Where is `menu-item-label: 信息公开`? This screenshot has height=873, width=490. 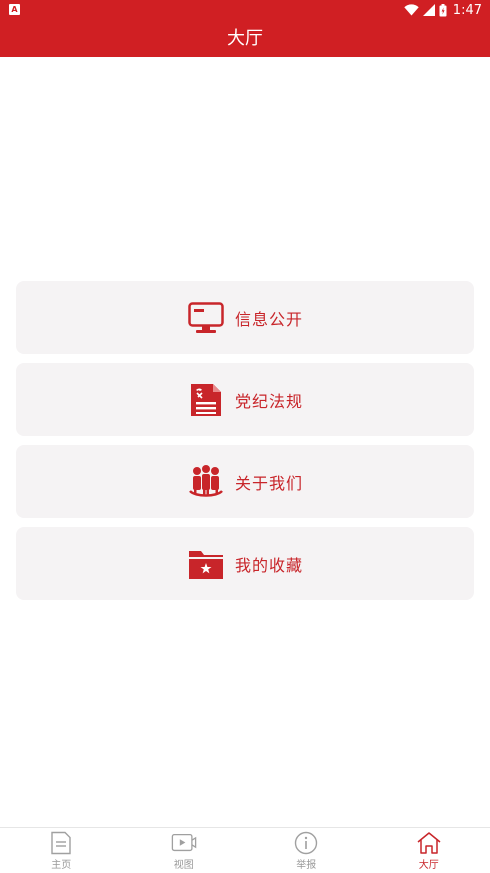
menu-item-label: 信息公开 is located at coordinates (269, 318).